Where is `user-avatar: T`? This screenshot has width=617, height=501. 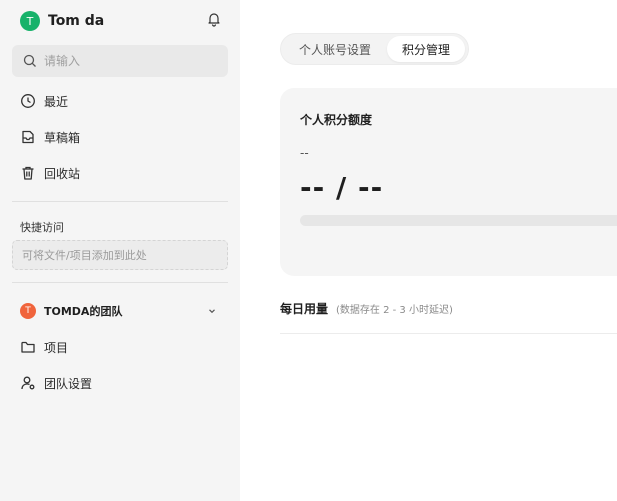 user-avatar: T is located at coordinates (30, 21).